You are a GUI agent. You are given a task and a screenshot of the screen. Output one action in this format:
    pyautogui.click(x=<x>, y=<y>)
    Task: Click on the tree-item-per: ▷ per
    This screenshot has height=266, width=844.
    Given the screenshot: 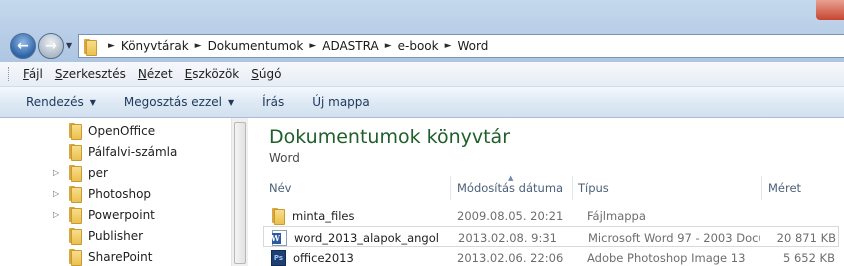 What is the action you would take?
    pyautogui.click(x=80, y=172)
    